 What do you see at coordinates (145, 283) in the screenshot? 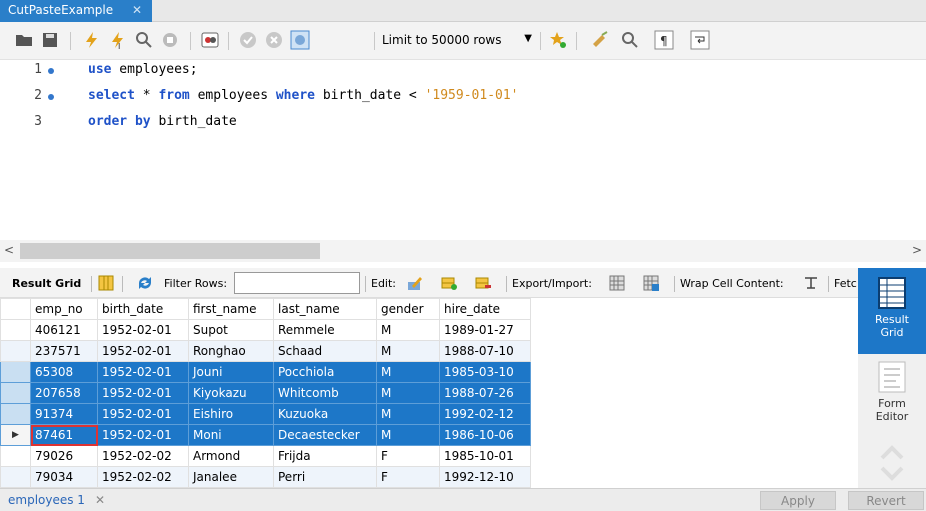
I see `refresh-icon` at bounding box center [145, 283].